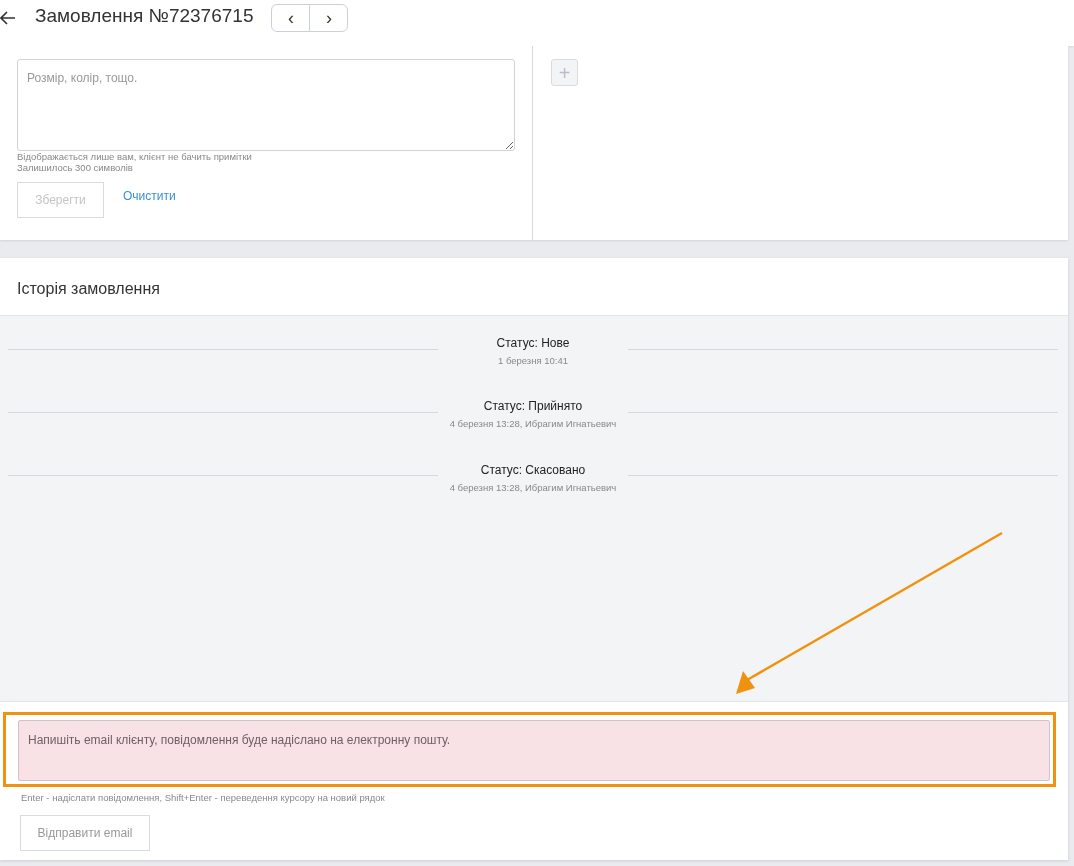 This screenshot has width=1074, height=866. Describe the element at coordinates (75, 167) in the screenshot. I see `character-counter: Залишилось 300 символів` at that location.